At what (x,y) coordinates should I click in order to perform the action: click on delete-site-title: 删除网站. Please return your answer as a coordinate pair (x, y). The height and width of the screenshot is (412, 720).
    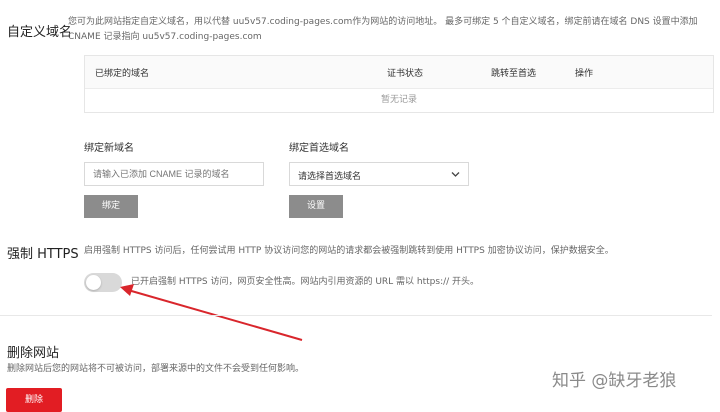
    Looking at the image, I should click on (33, 353).